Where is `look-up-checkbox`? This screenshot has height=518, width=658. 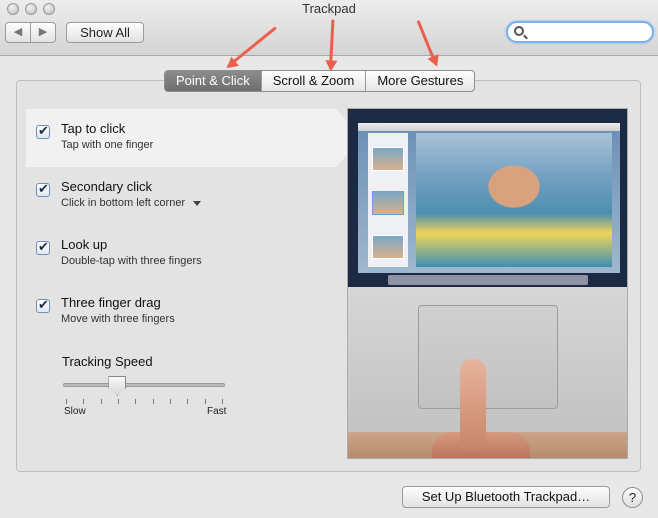 look-up-checkbox is located at coordinates (43, 247).